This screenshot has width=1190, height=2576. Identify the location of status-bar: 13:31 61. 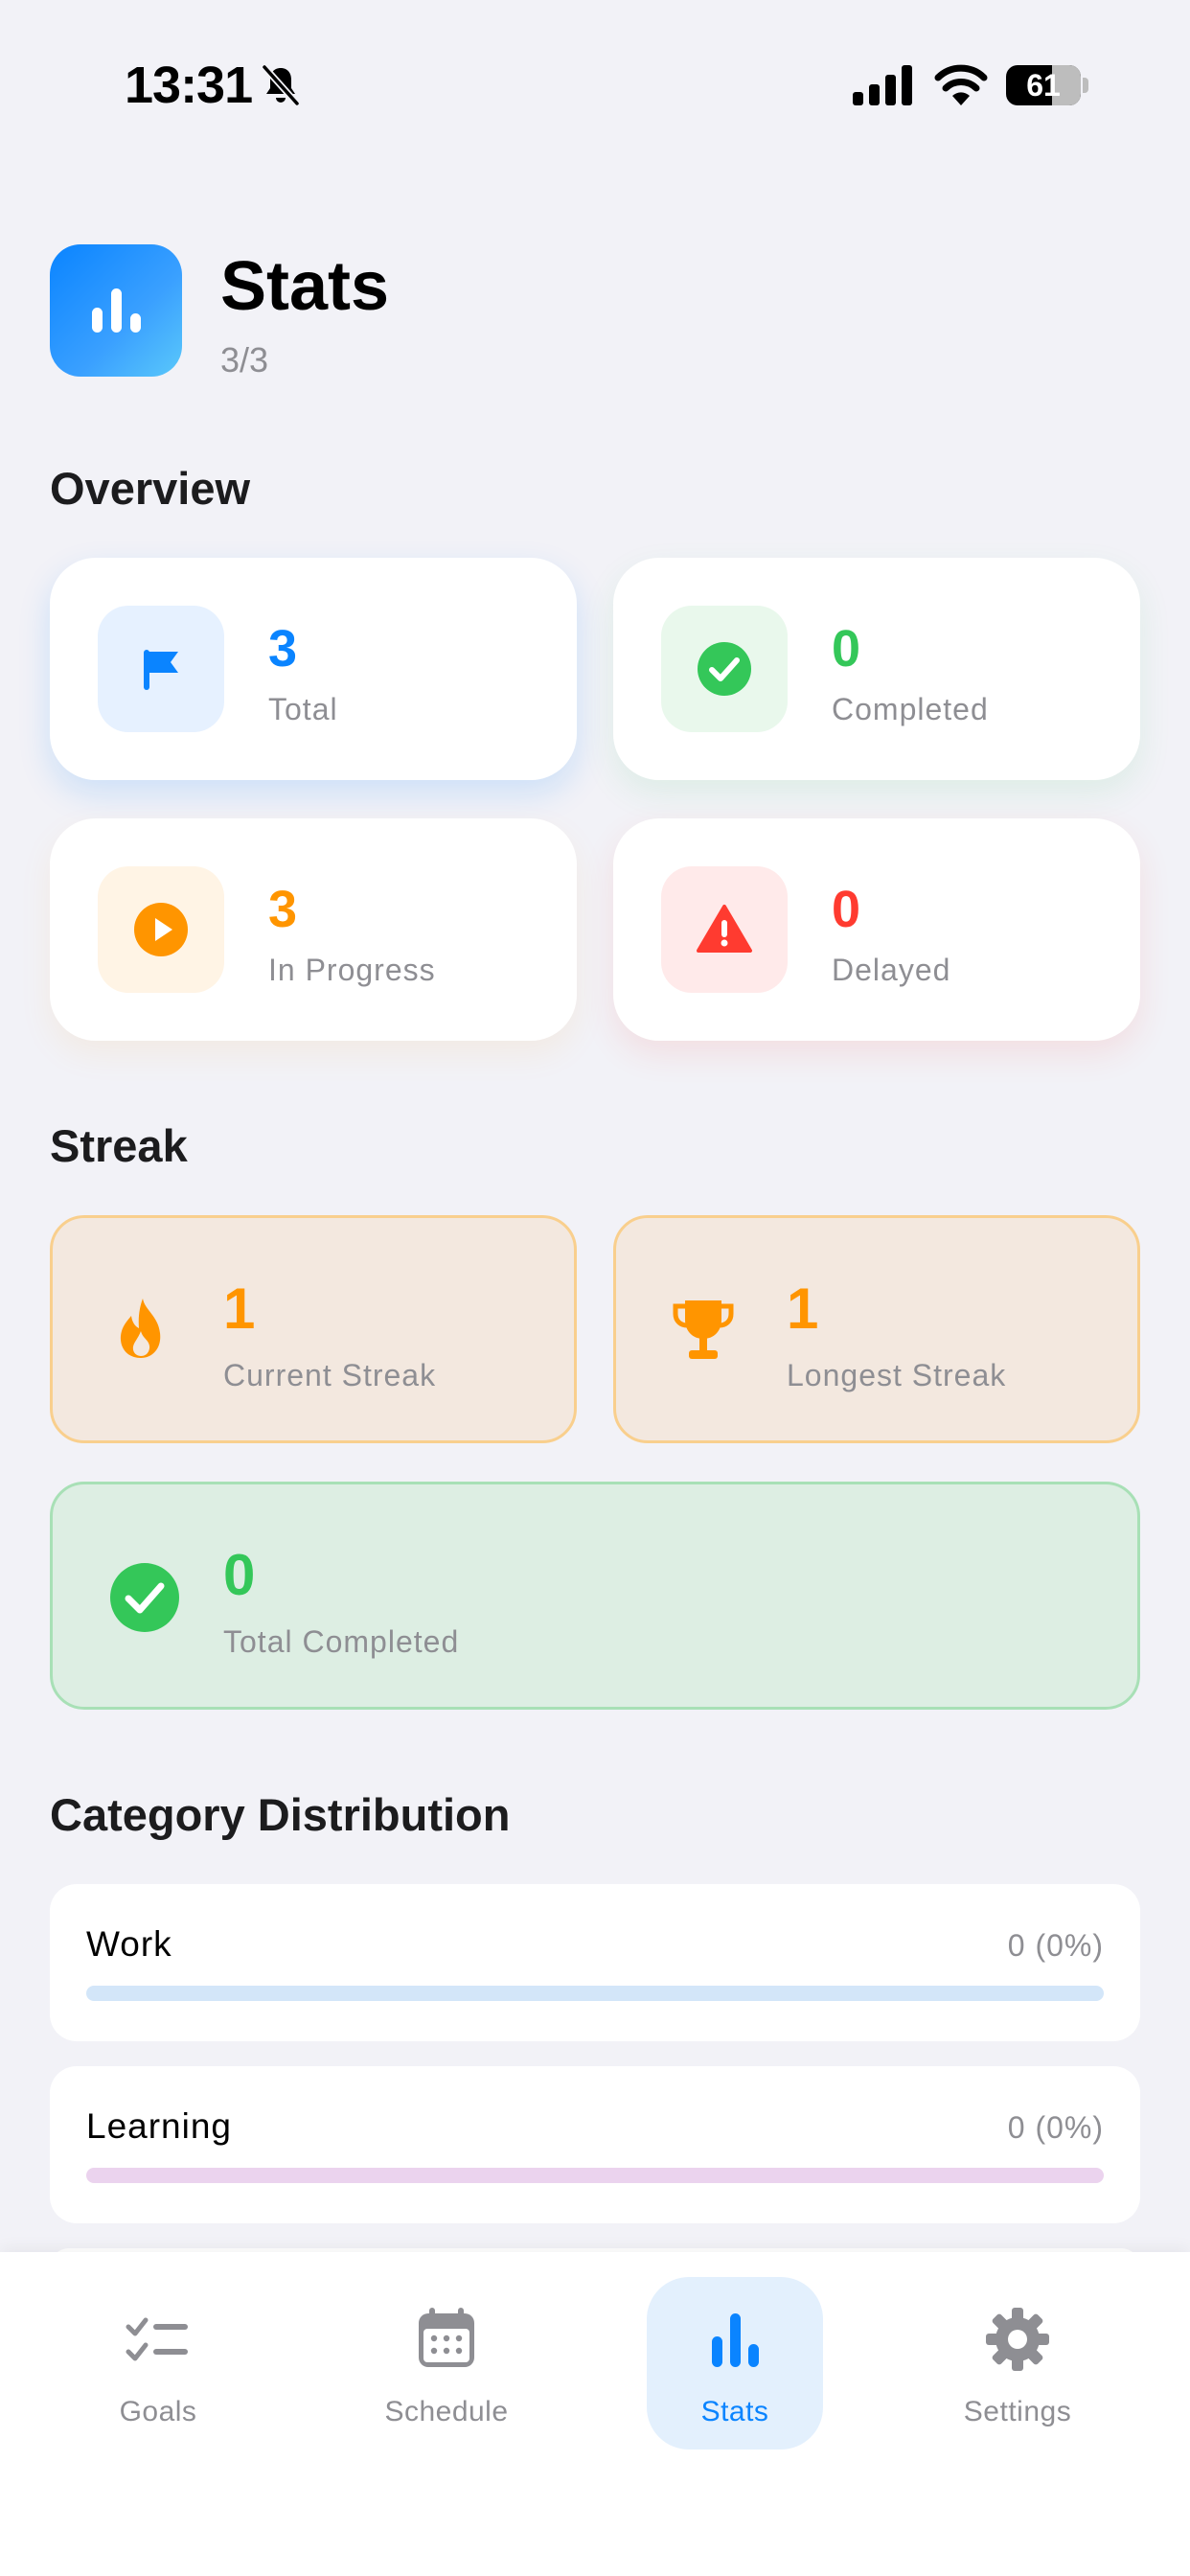
(595, 72).